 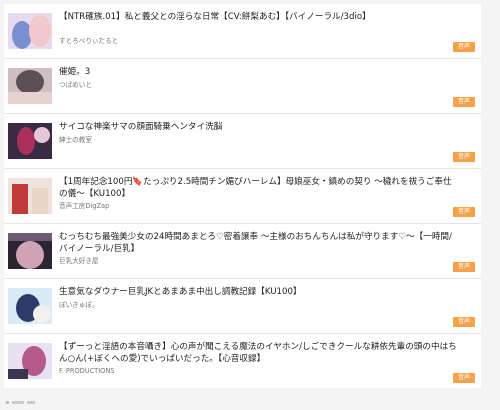 I want to click on circle-name: 紳士の教室, so click(x=75, y=140).